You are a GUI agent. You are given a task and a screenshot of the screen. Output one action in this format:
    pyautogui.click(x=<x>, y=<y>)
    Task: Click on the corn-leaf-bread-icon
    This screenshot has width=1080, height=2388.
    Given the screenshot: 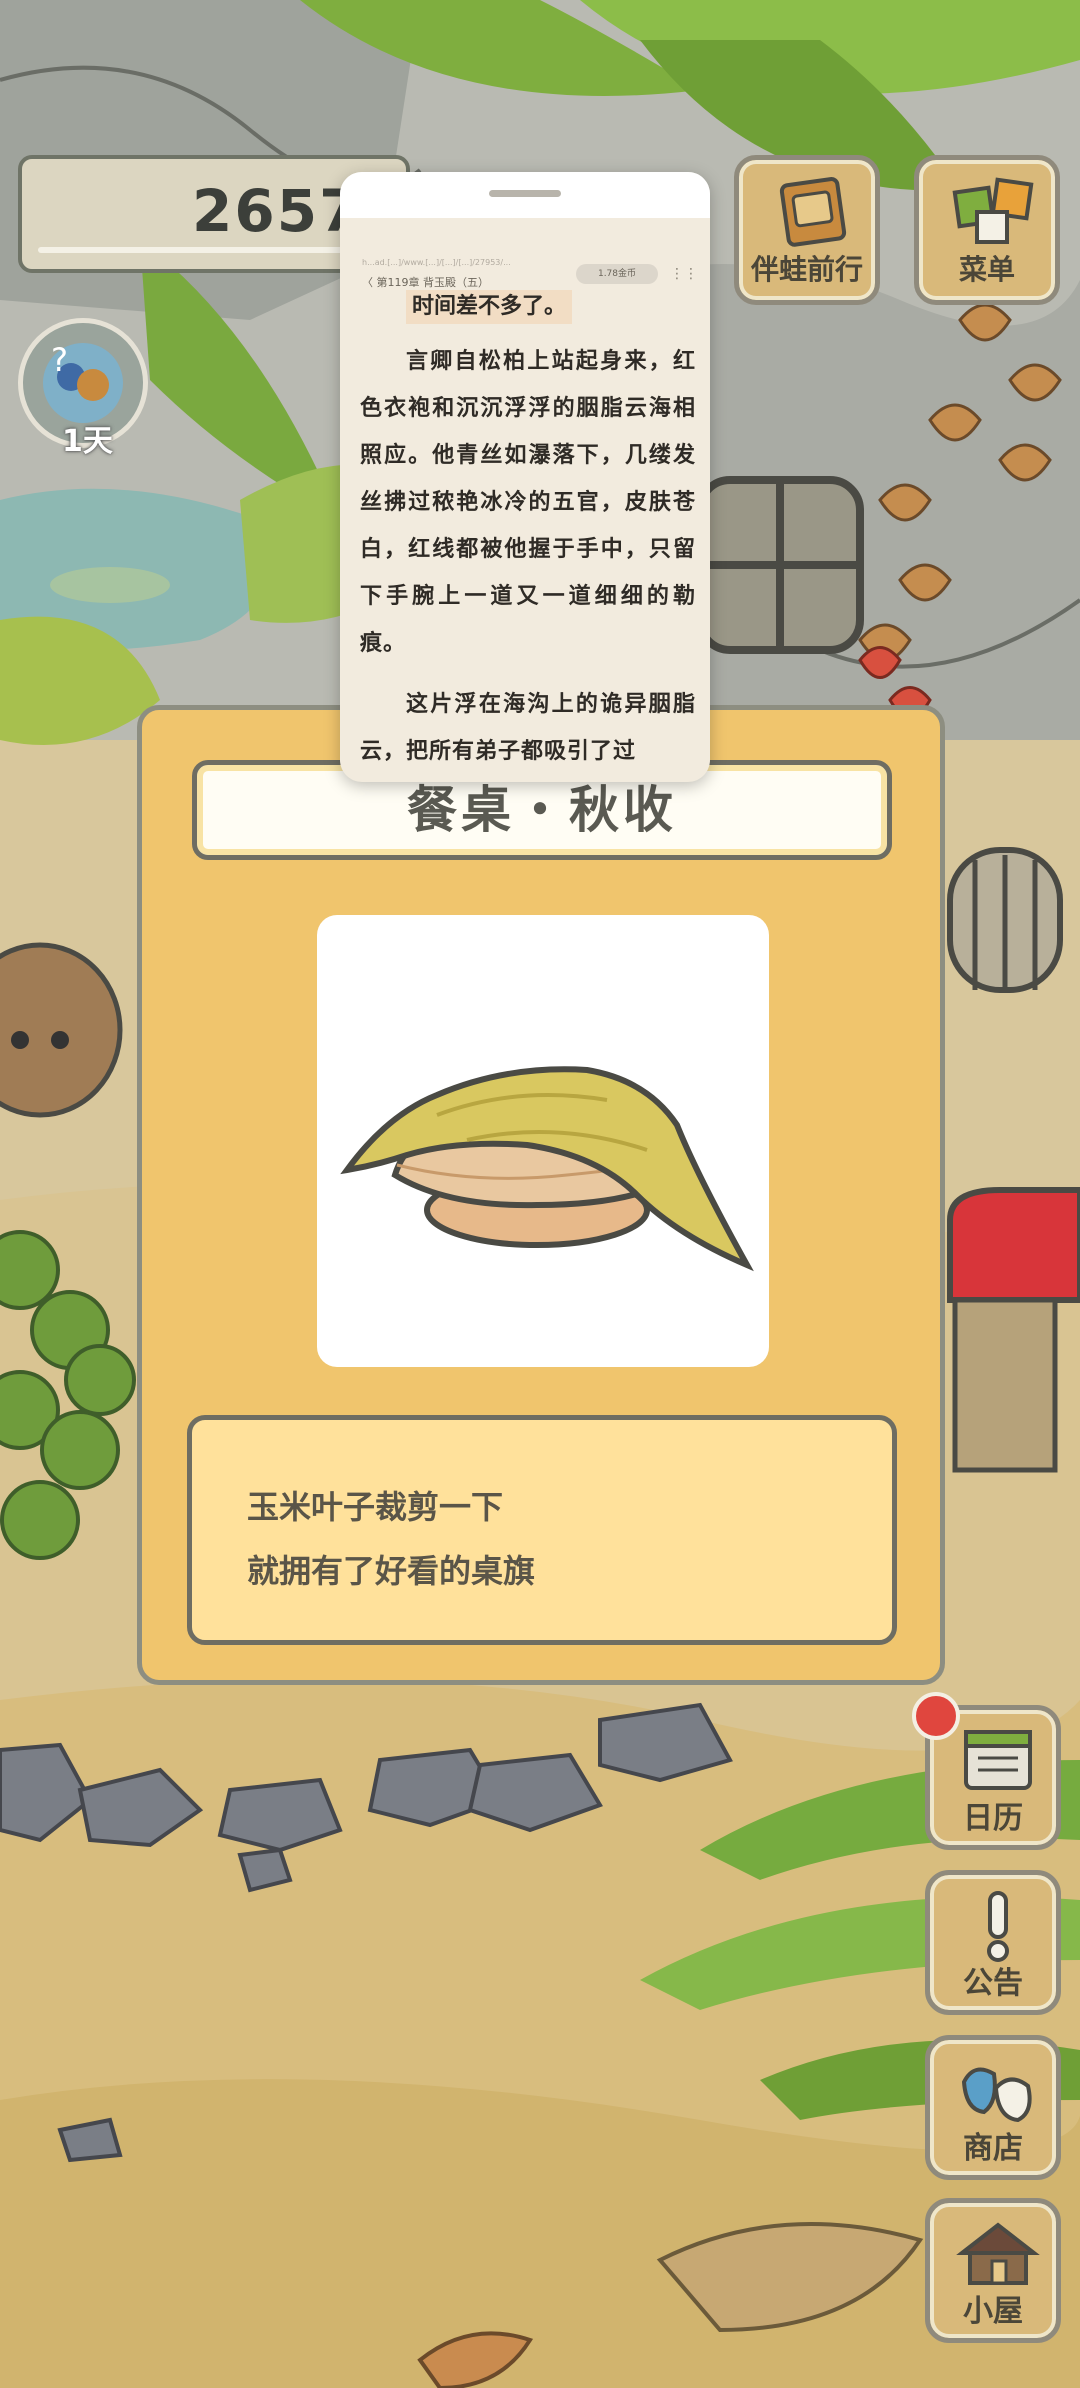 What is the action you would take?
    pyautogui.click(x=547, y=1169)
    